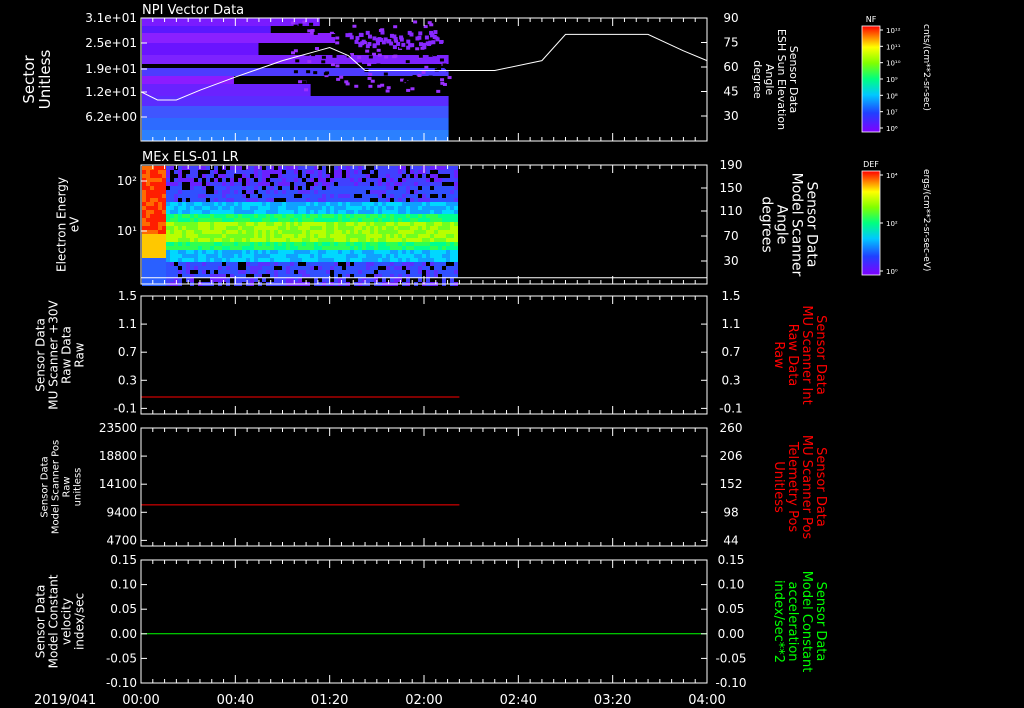  What do you see at coordinates (295, 101) in the screenshot?
I see `heatmap-band` at bounding box center [295, 101].